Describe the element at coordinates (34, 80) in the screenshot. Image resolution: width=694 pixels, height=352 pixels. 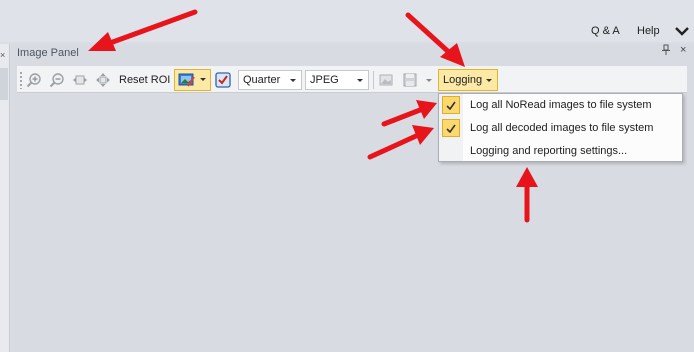
I see `zoom-in-icon` at that location.